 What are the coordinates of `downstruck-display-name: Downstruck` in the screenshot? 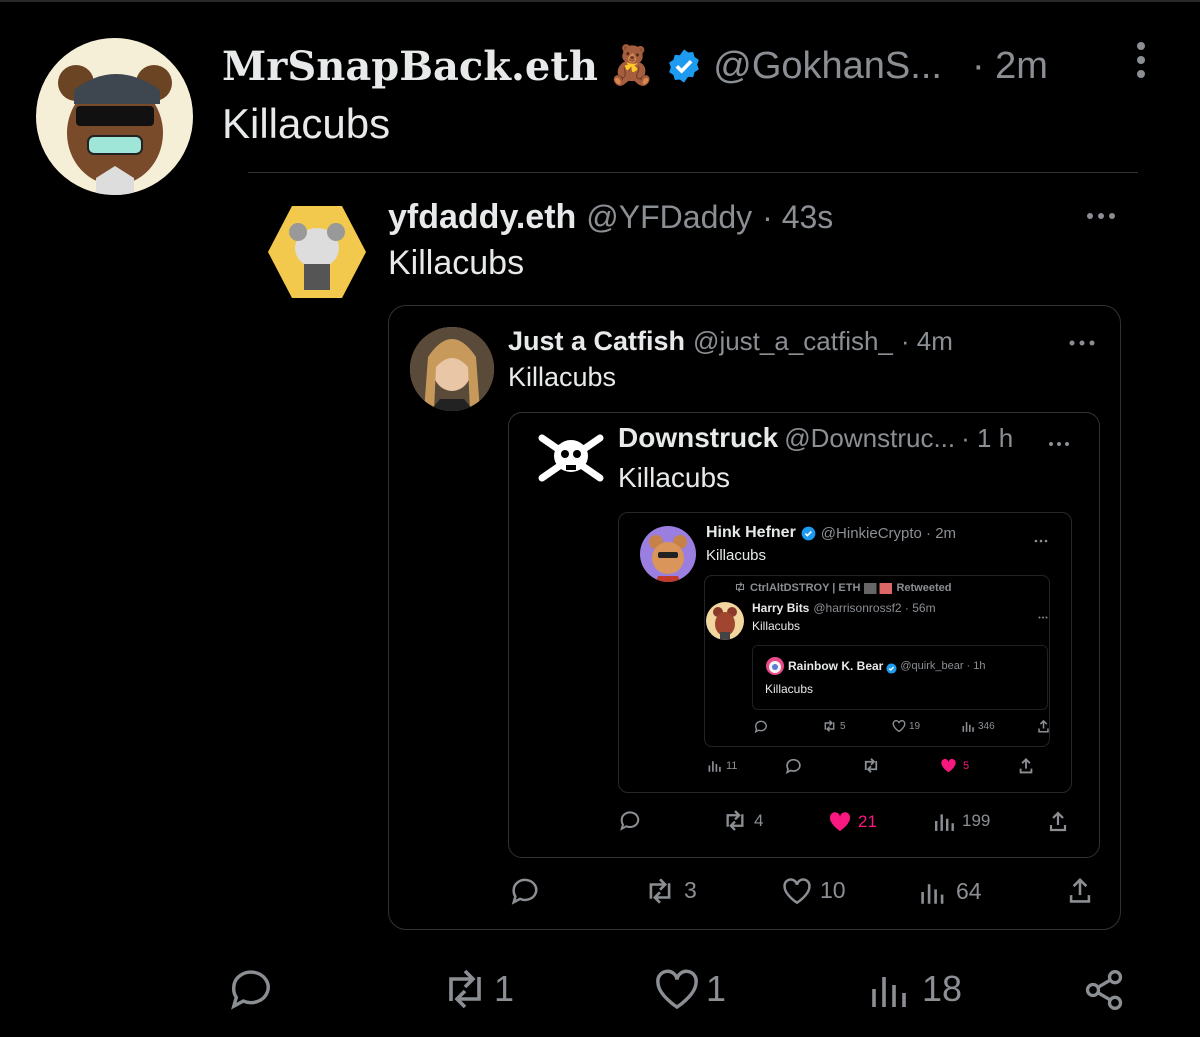 It's located at (698, 438).